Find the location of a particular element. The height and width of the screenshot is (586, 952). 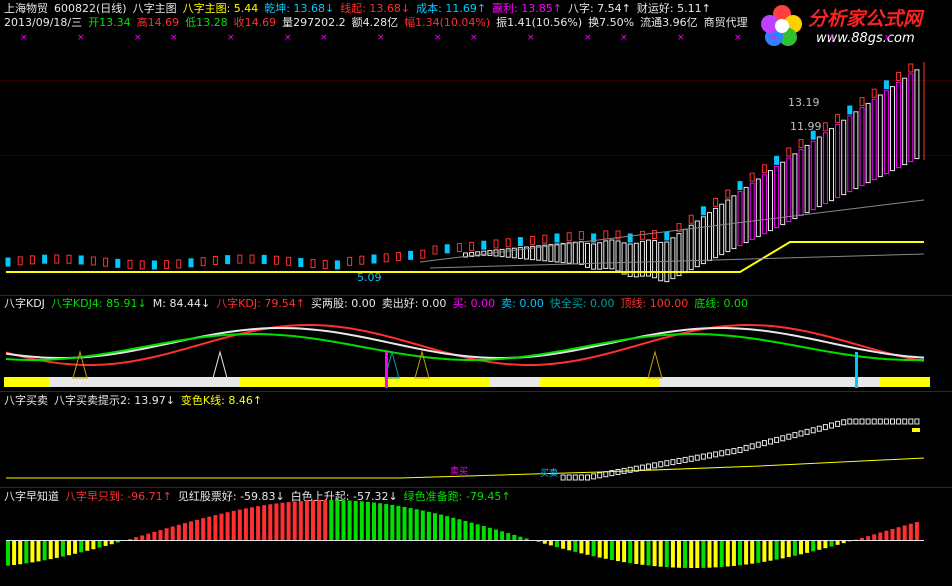

trend-dotted-line is located at coordinates (672, 231).